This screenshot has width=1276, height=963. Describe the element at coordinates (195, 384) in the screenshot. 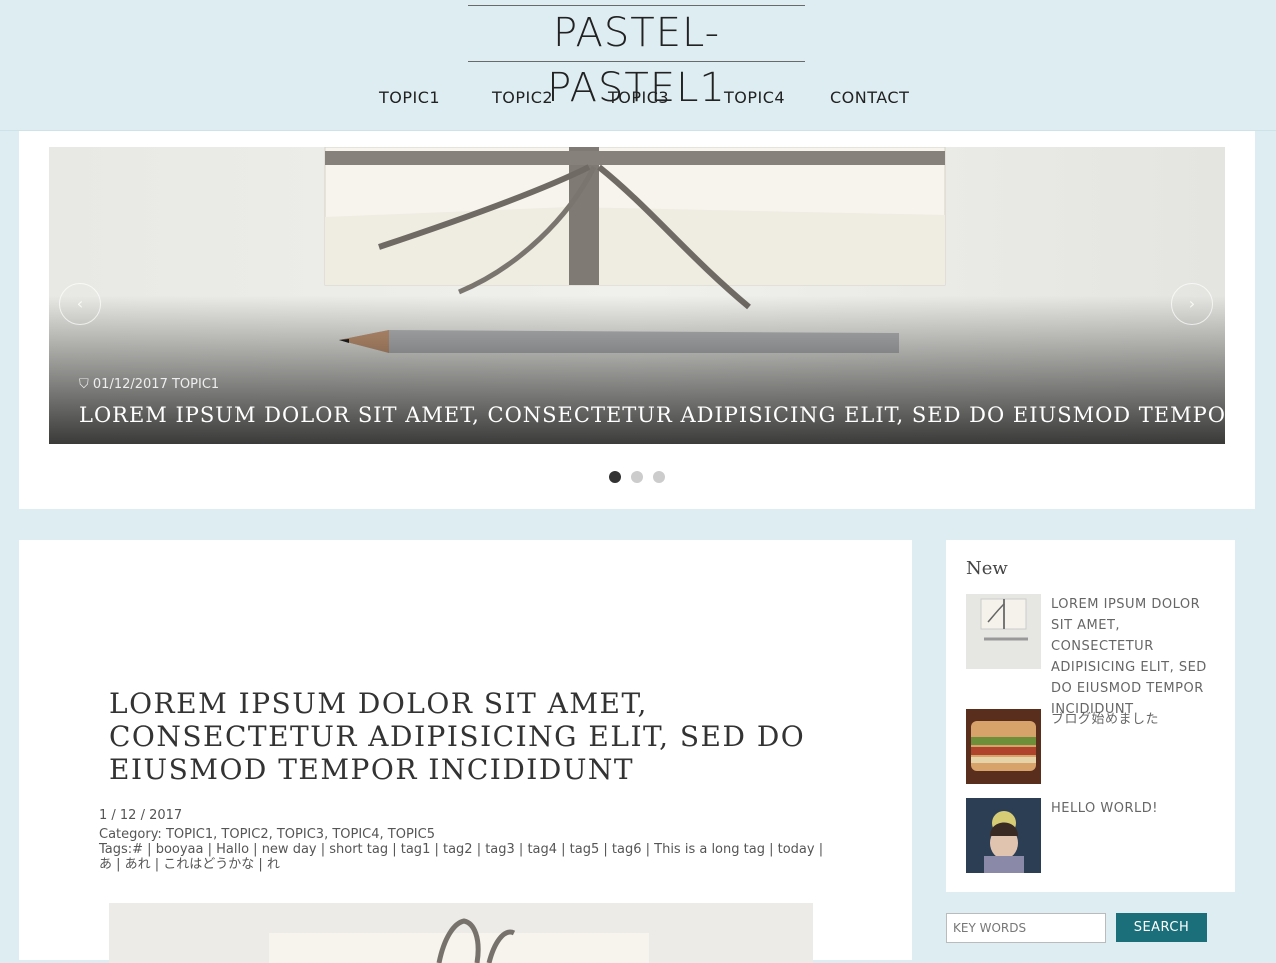

I see `slide-topic: TOPIC1` at that location.